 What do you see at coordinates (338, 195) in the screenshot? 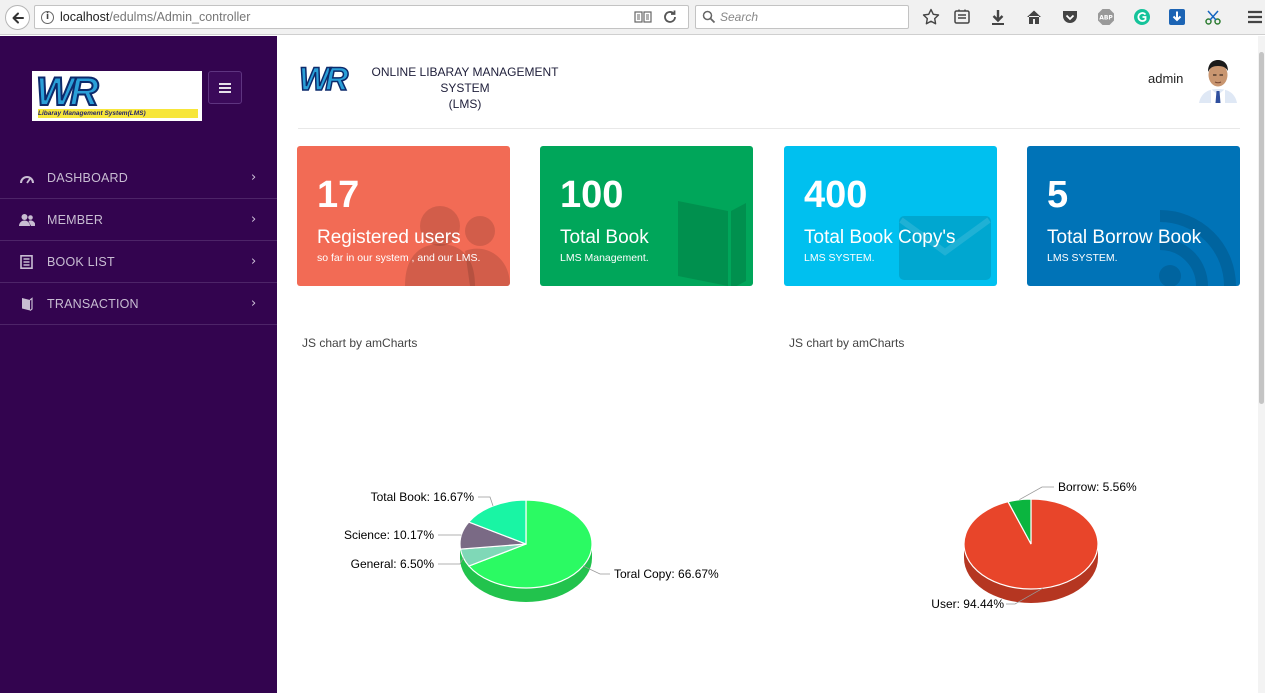
I see `stat-card-value: 17` at bounding box center [338, 195].